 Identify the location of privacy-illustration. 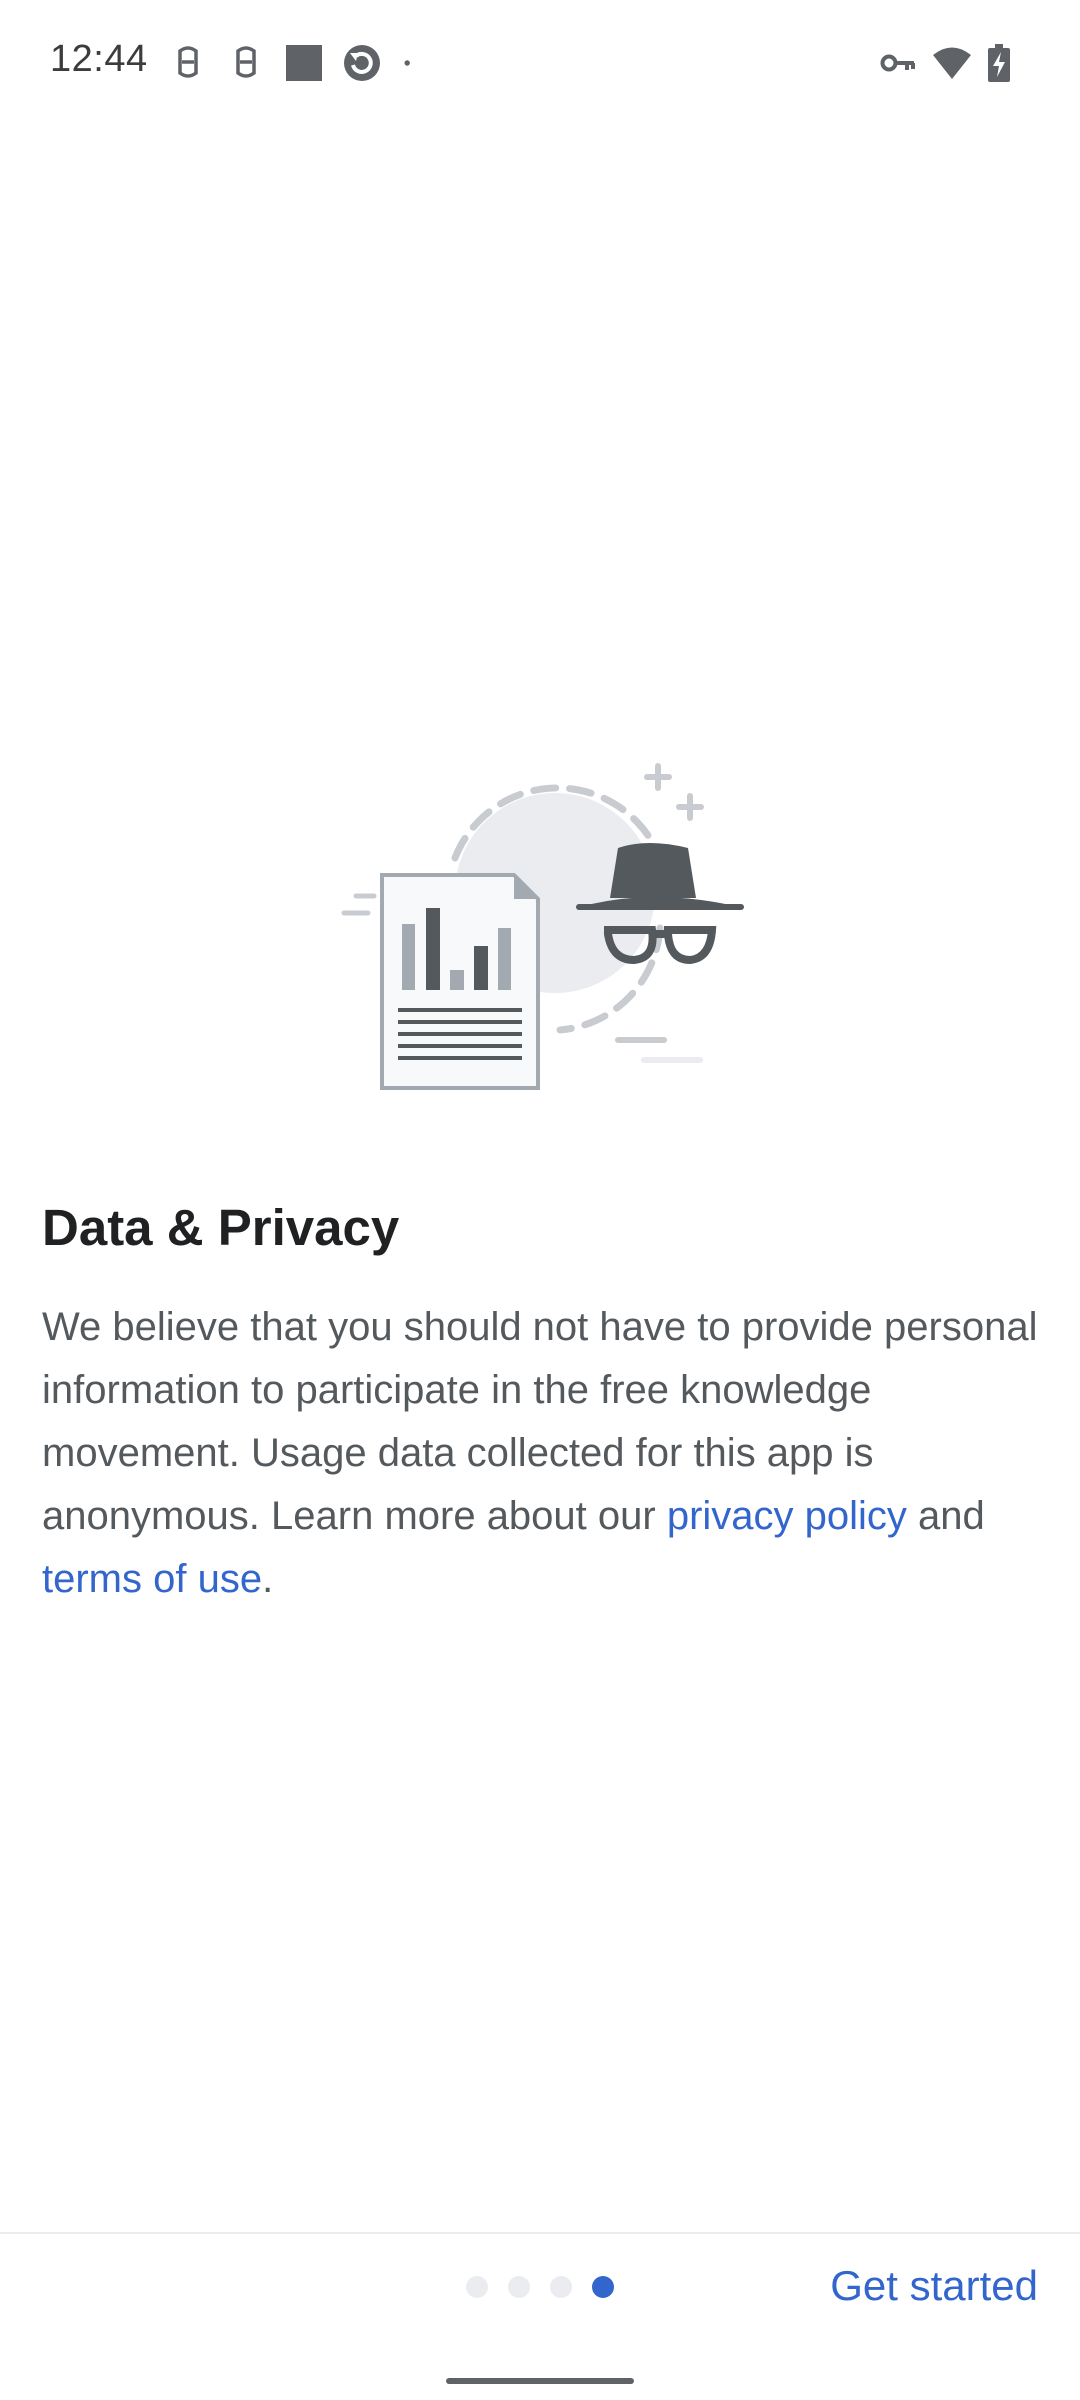
(542, 926).